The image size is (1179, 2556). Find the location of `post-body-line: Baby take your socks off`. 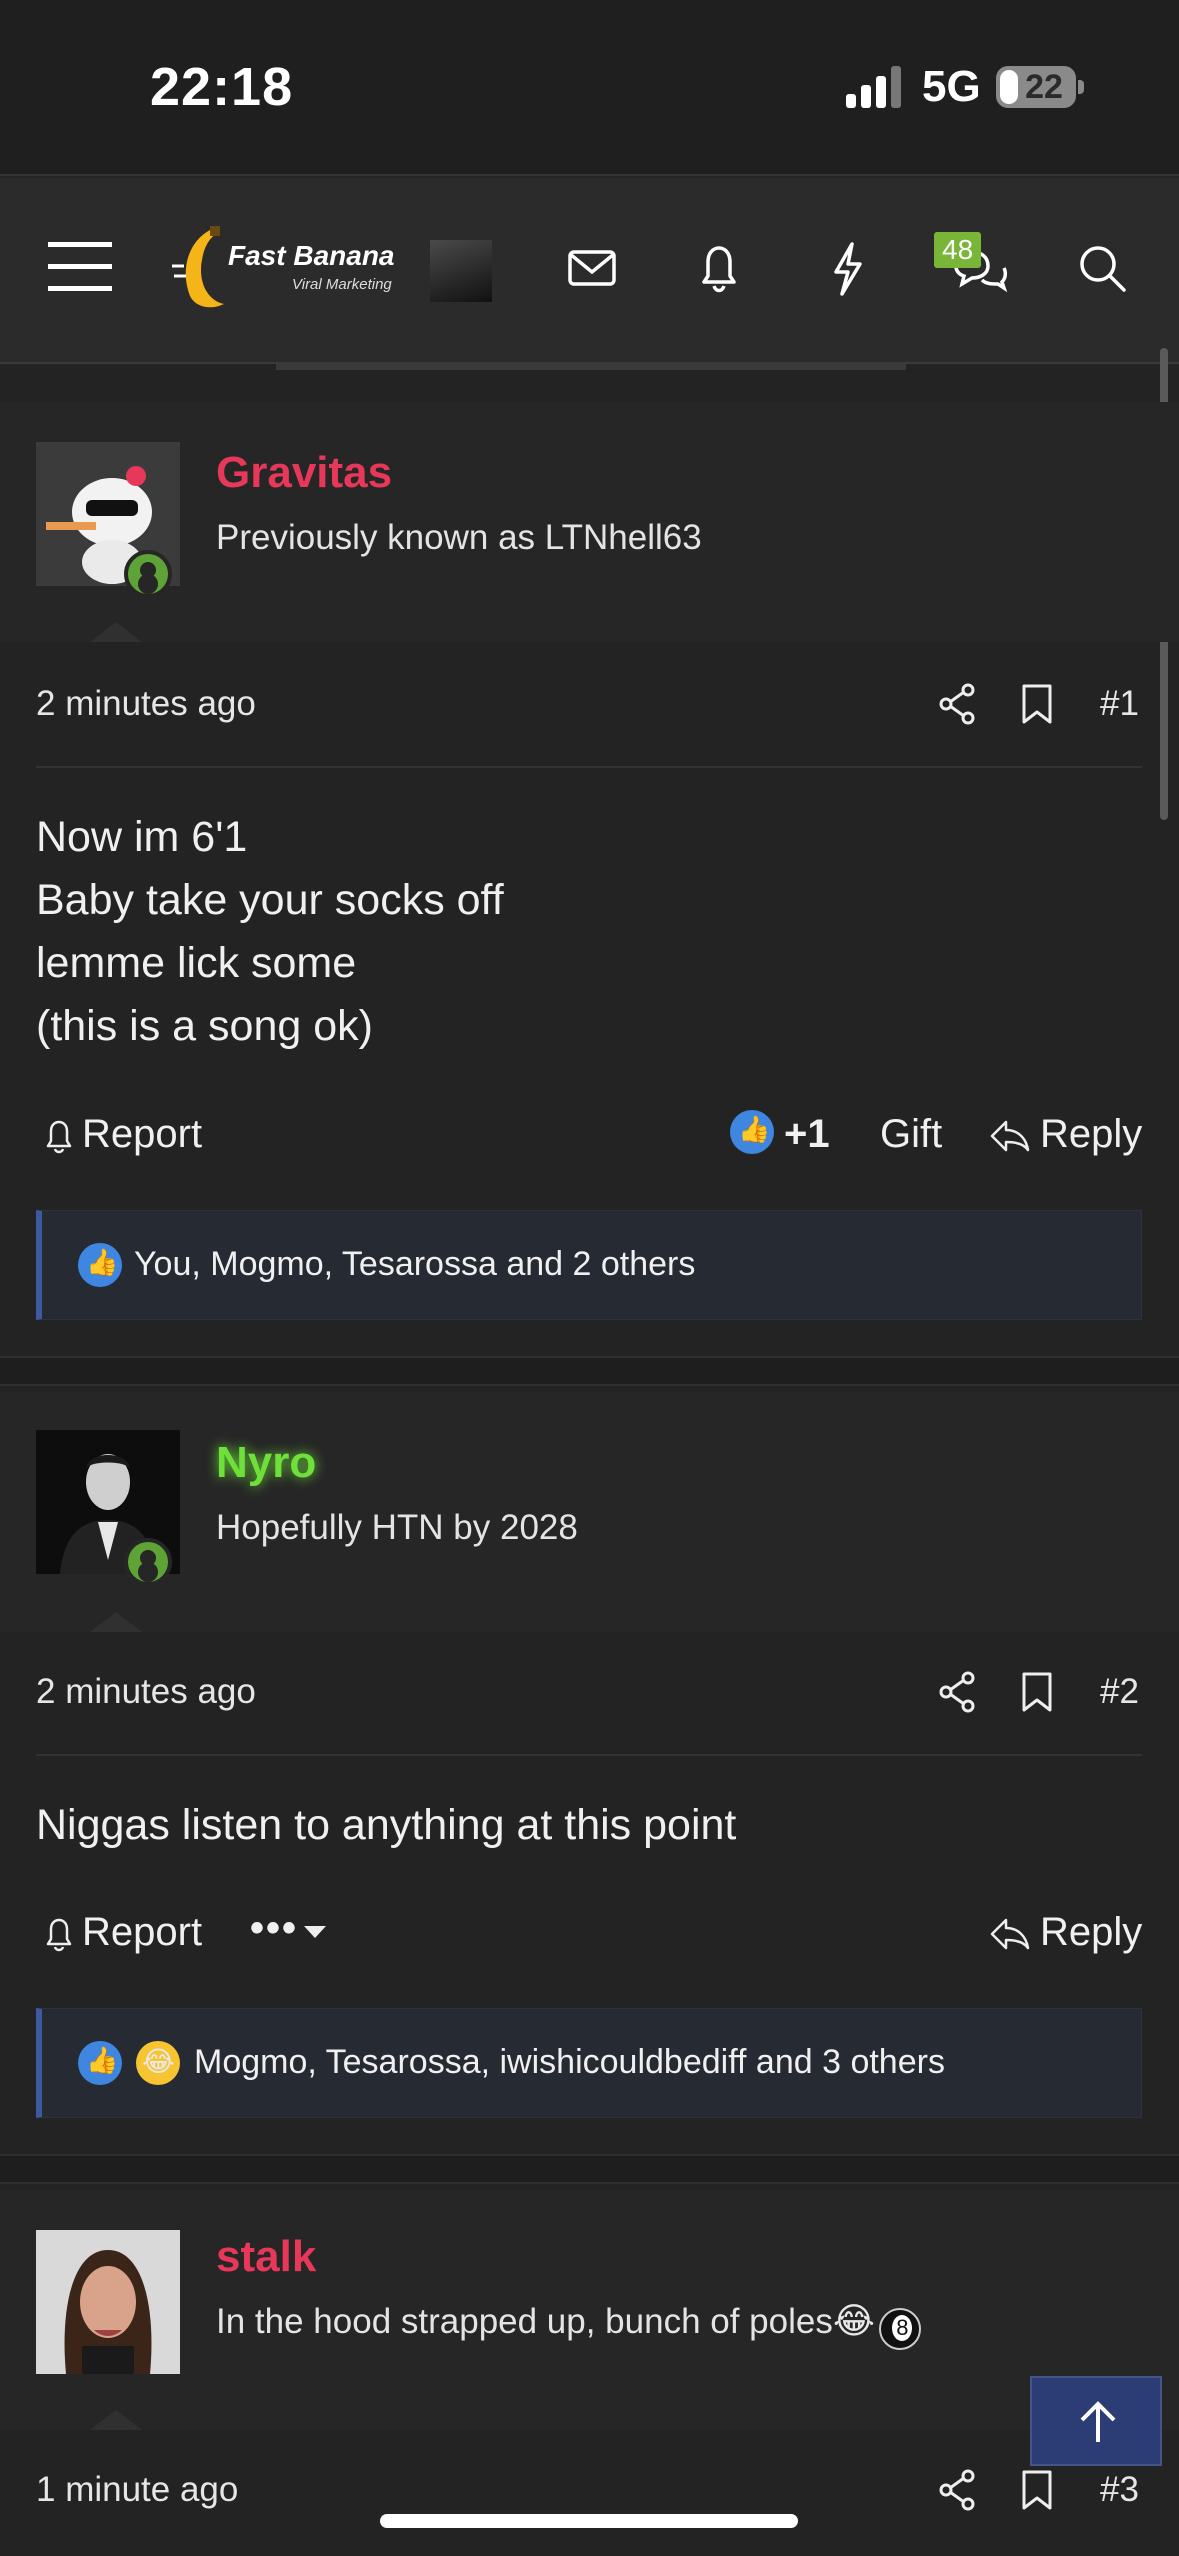

post-body-line: Baby take your socks off is located at coordinates (270, 900).